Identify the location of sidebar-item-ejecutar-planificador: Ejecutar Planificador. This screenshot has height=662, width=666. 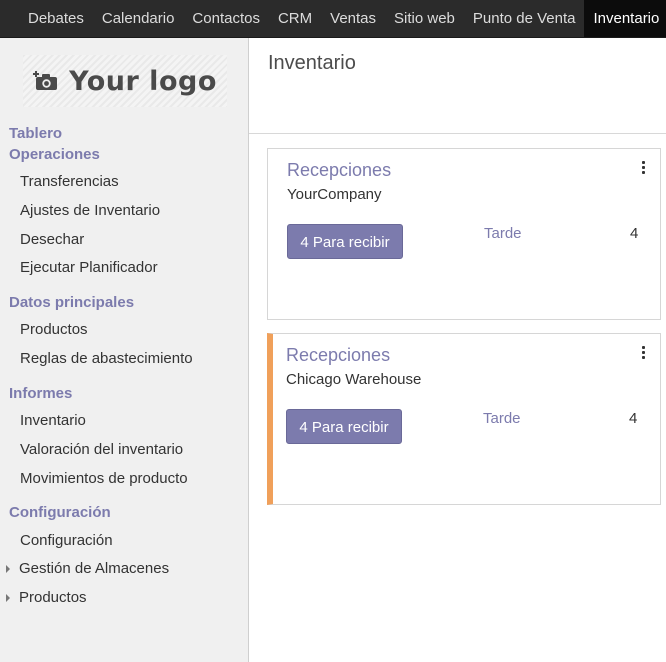
(89, 267).